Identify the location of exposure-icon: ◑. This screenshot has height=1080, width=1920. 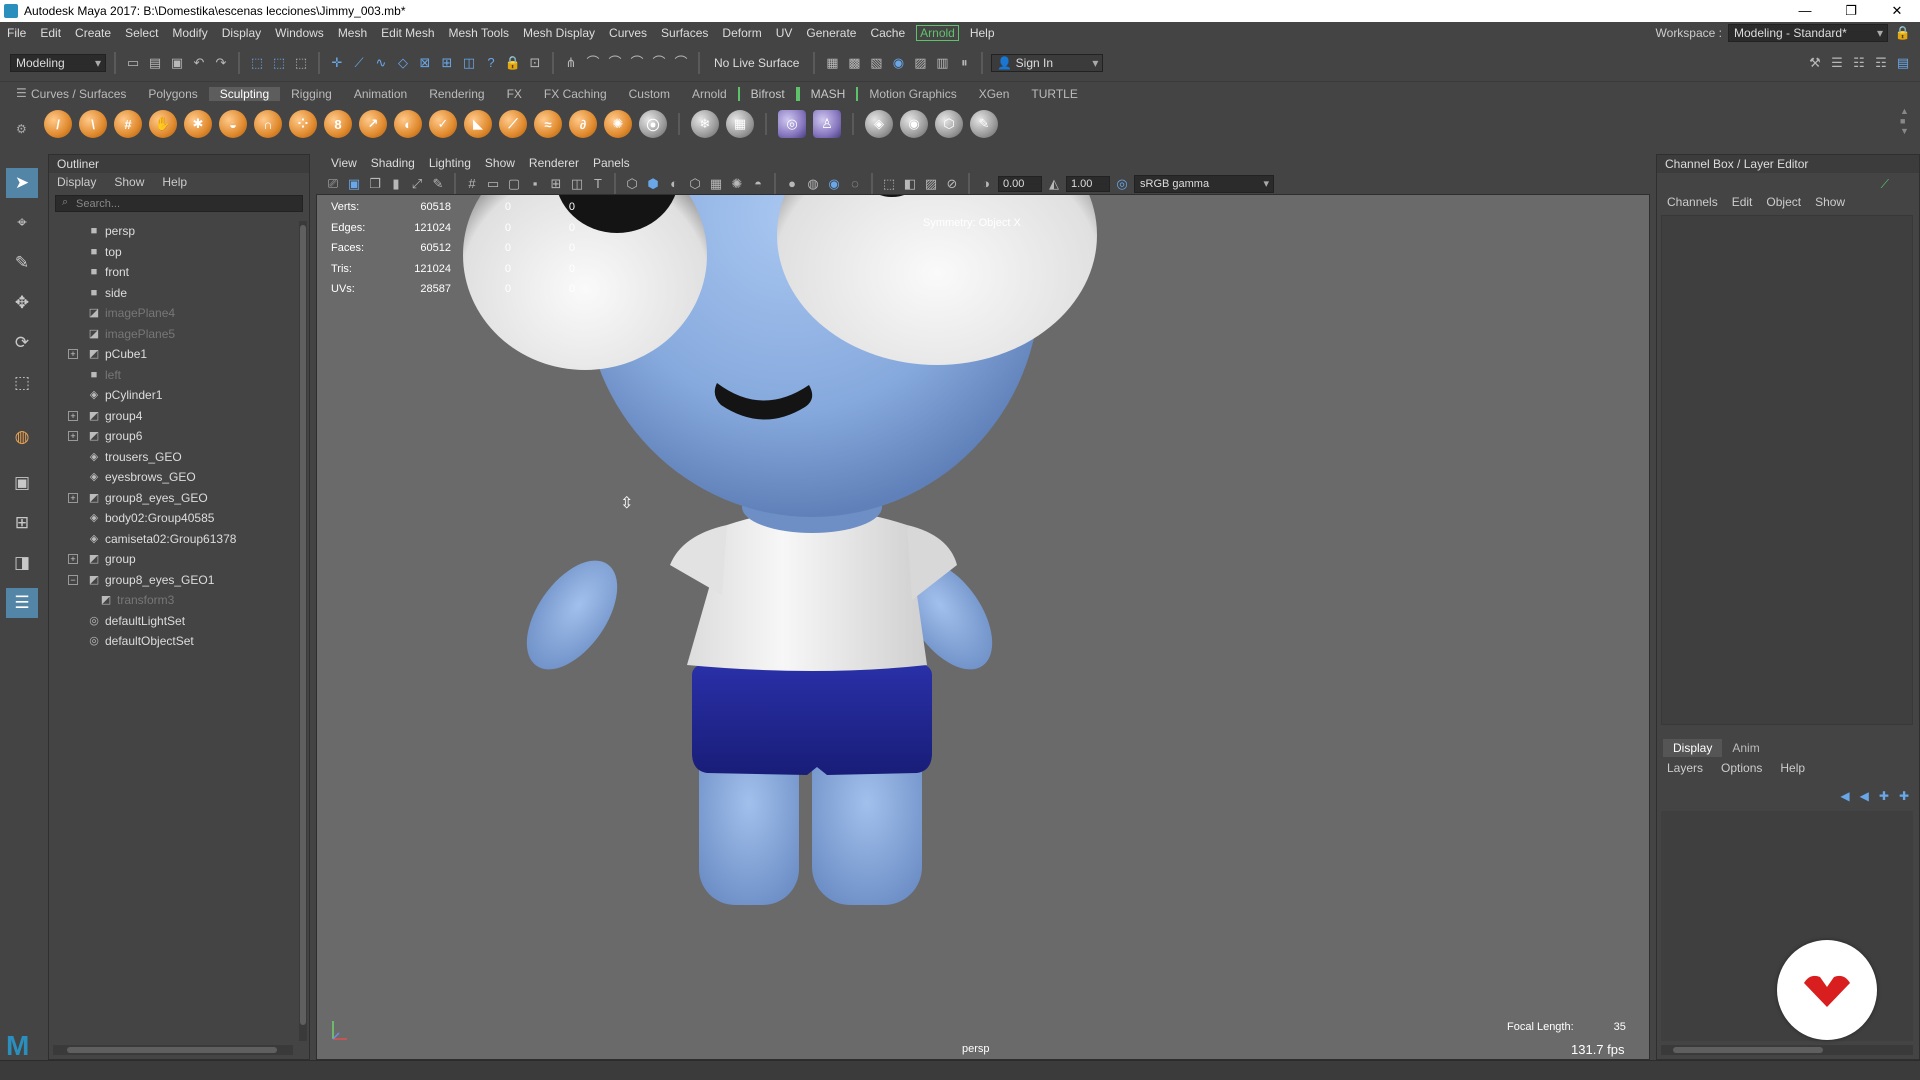
(986, 184).